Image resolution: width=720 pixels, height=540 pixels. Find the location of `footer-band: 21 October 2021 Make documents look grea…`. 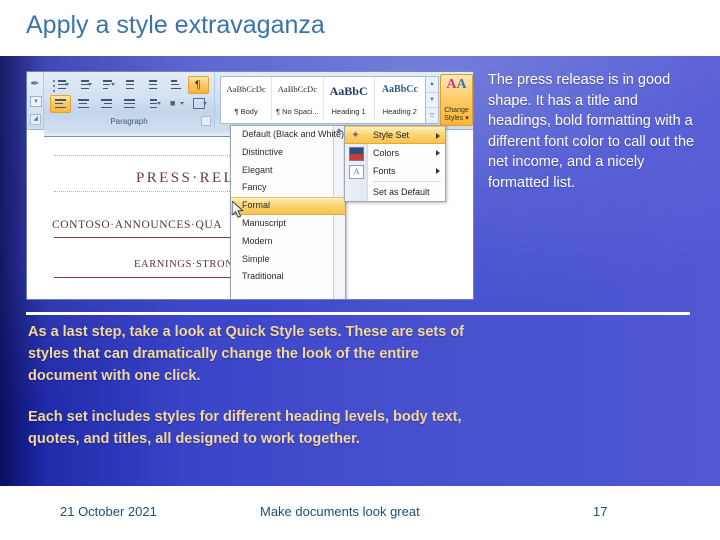

footer-band: 21 October 2021 Make documents look grea… is located at coordinates (360, 513).